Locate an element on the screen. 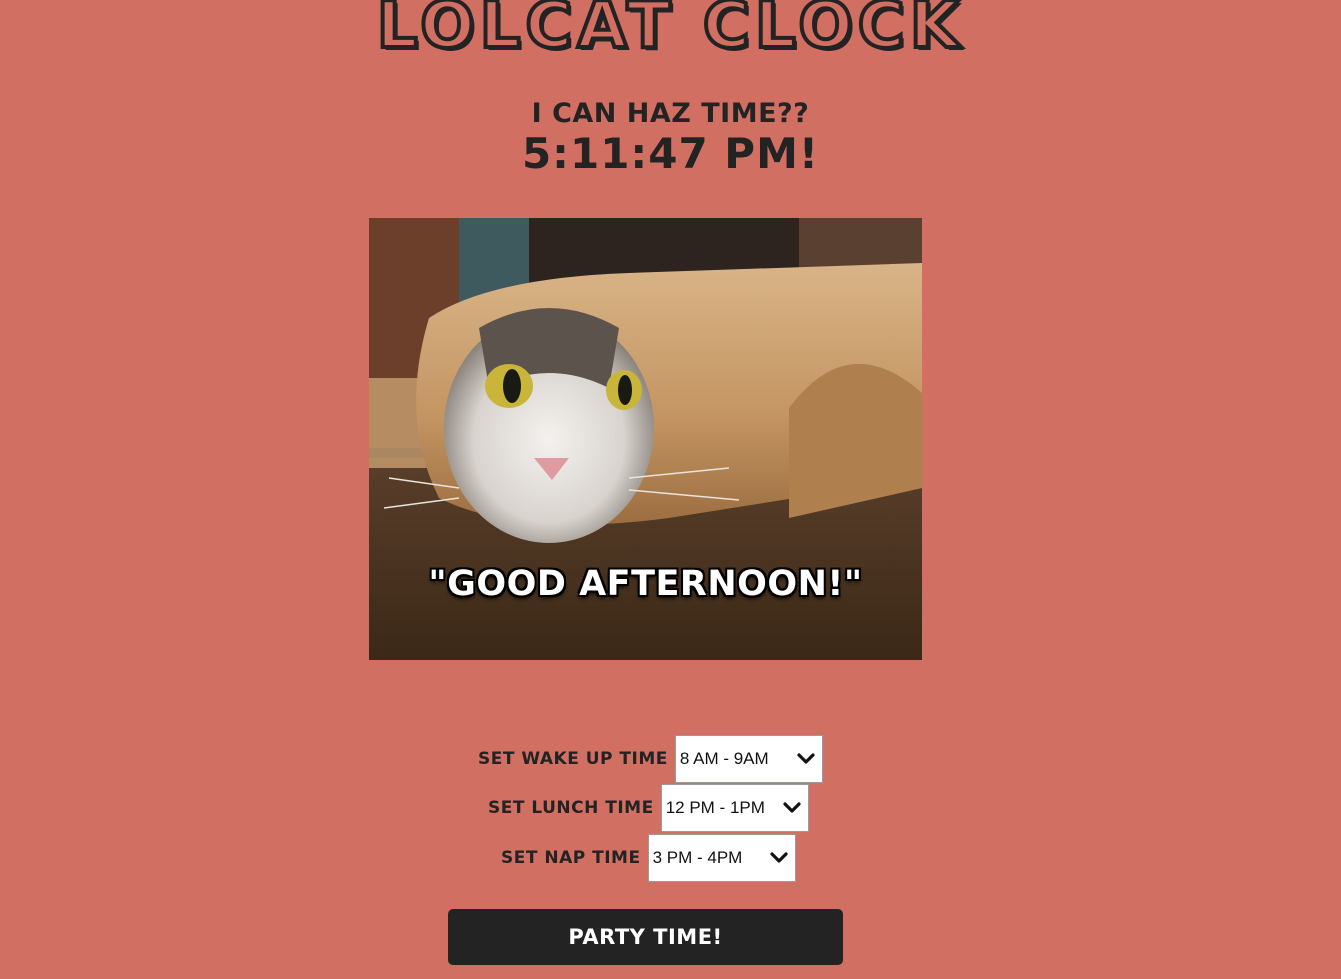 Image resolution: width=1341 pixels, height=979 pixels. time-question: I CAN HAZ TIME?? is located at coordinates (670, 113).